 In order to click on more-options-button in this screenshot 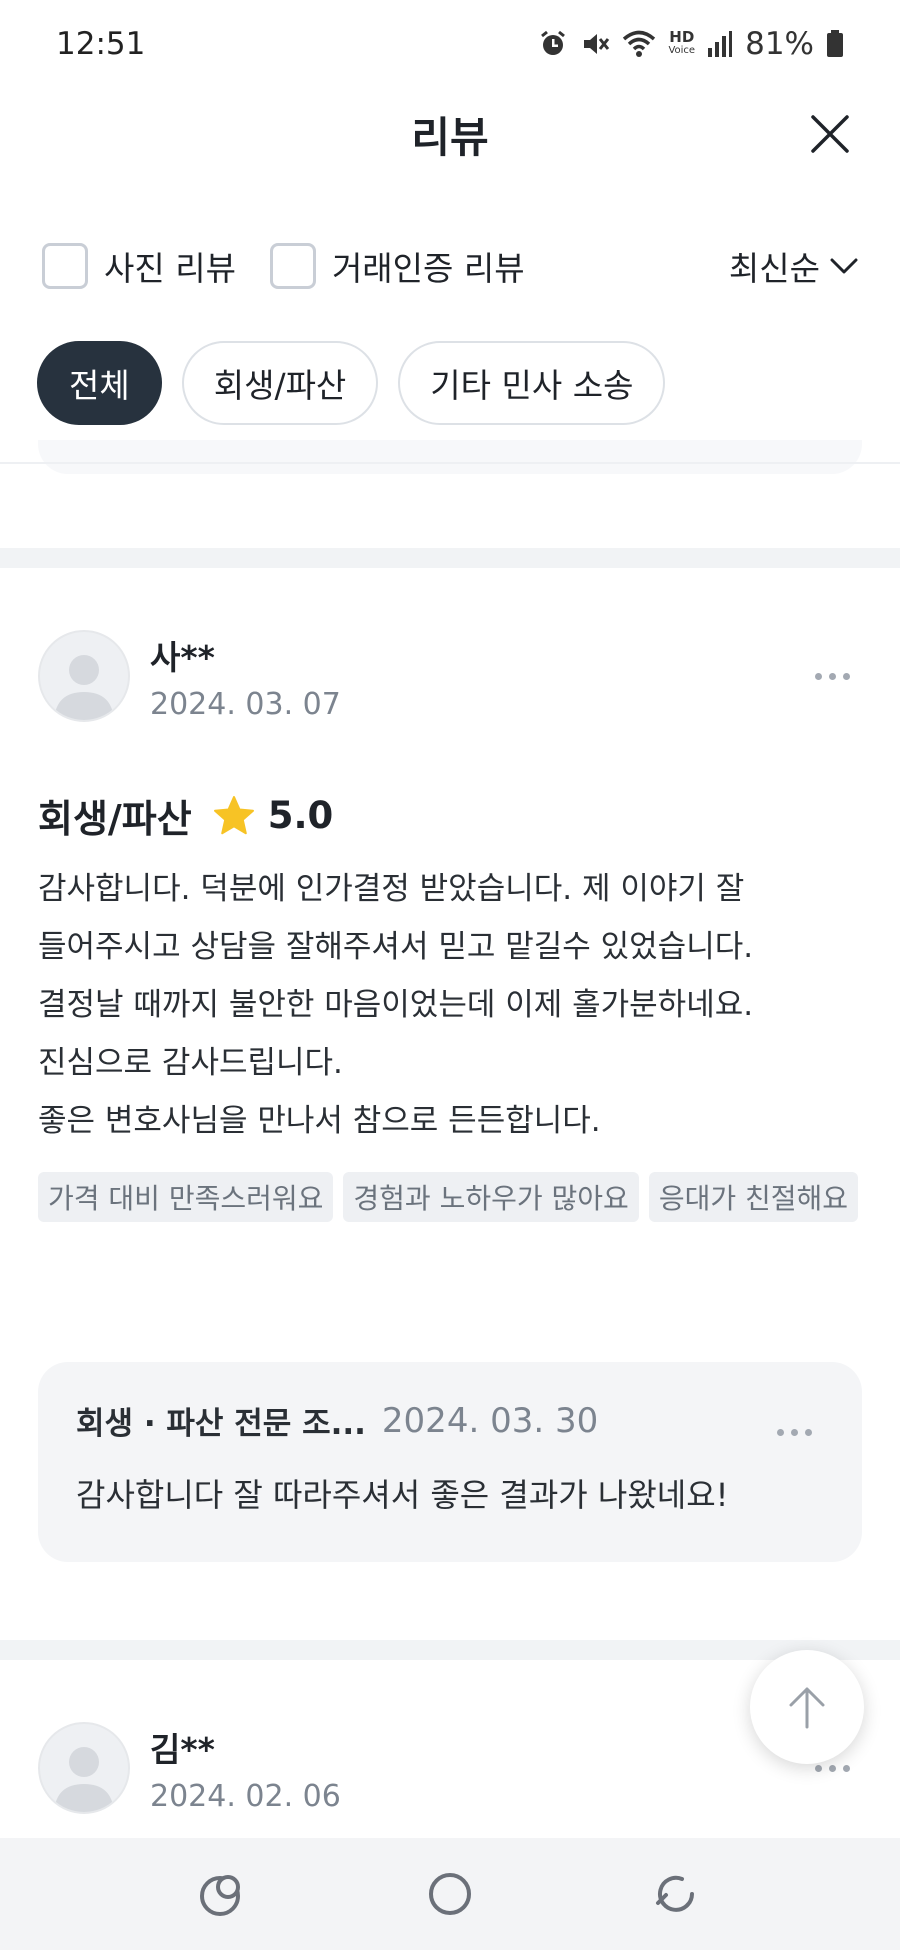, I will do `click(832, 676)`.